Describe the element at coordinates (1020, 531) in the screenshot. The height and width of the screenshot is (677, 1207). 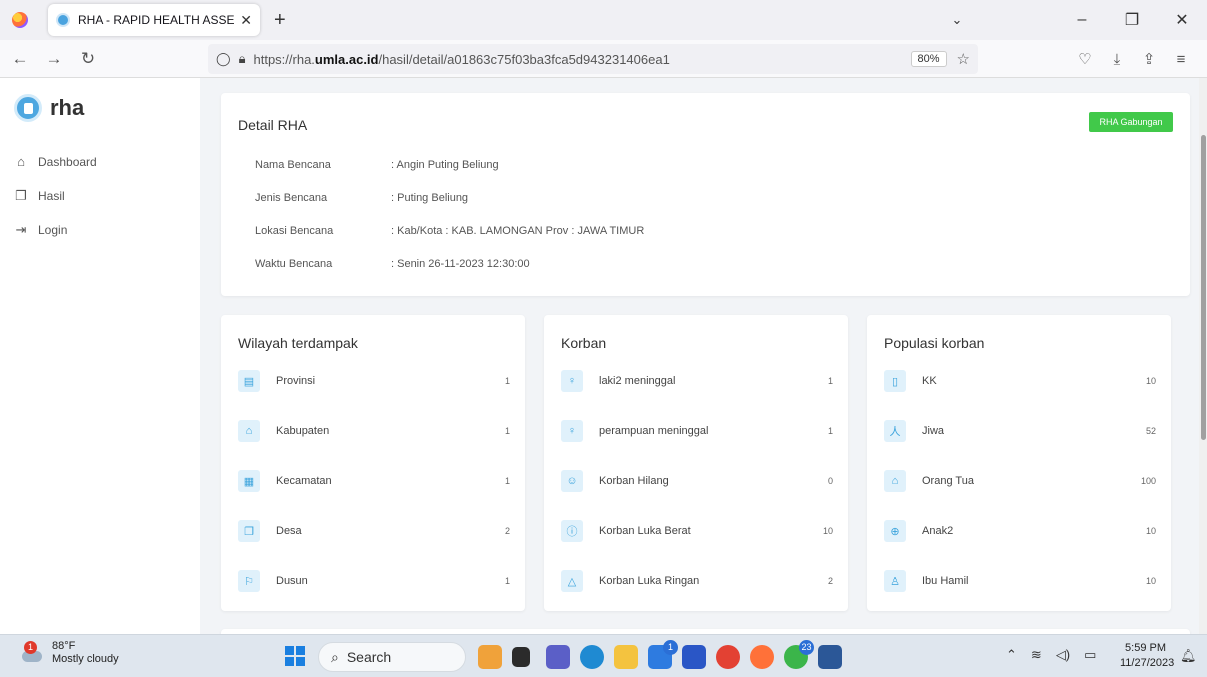
I see `list-item: ⊕ Anak2 10` at that location.